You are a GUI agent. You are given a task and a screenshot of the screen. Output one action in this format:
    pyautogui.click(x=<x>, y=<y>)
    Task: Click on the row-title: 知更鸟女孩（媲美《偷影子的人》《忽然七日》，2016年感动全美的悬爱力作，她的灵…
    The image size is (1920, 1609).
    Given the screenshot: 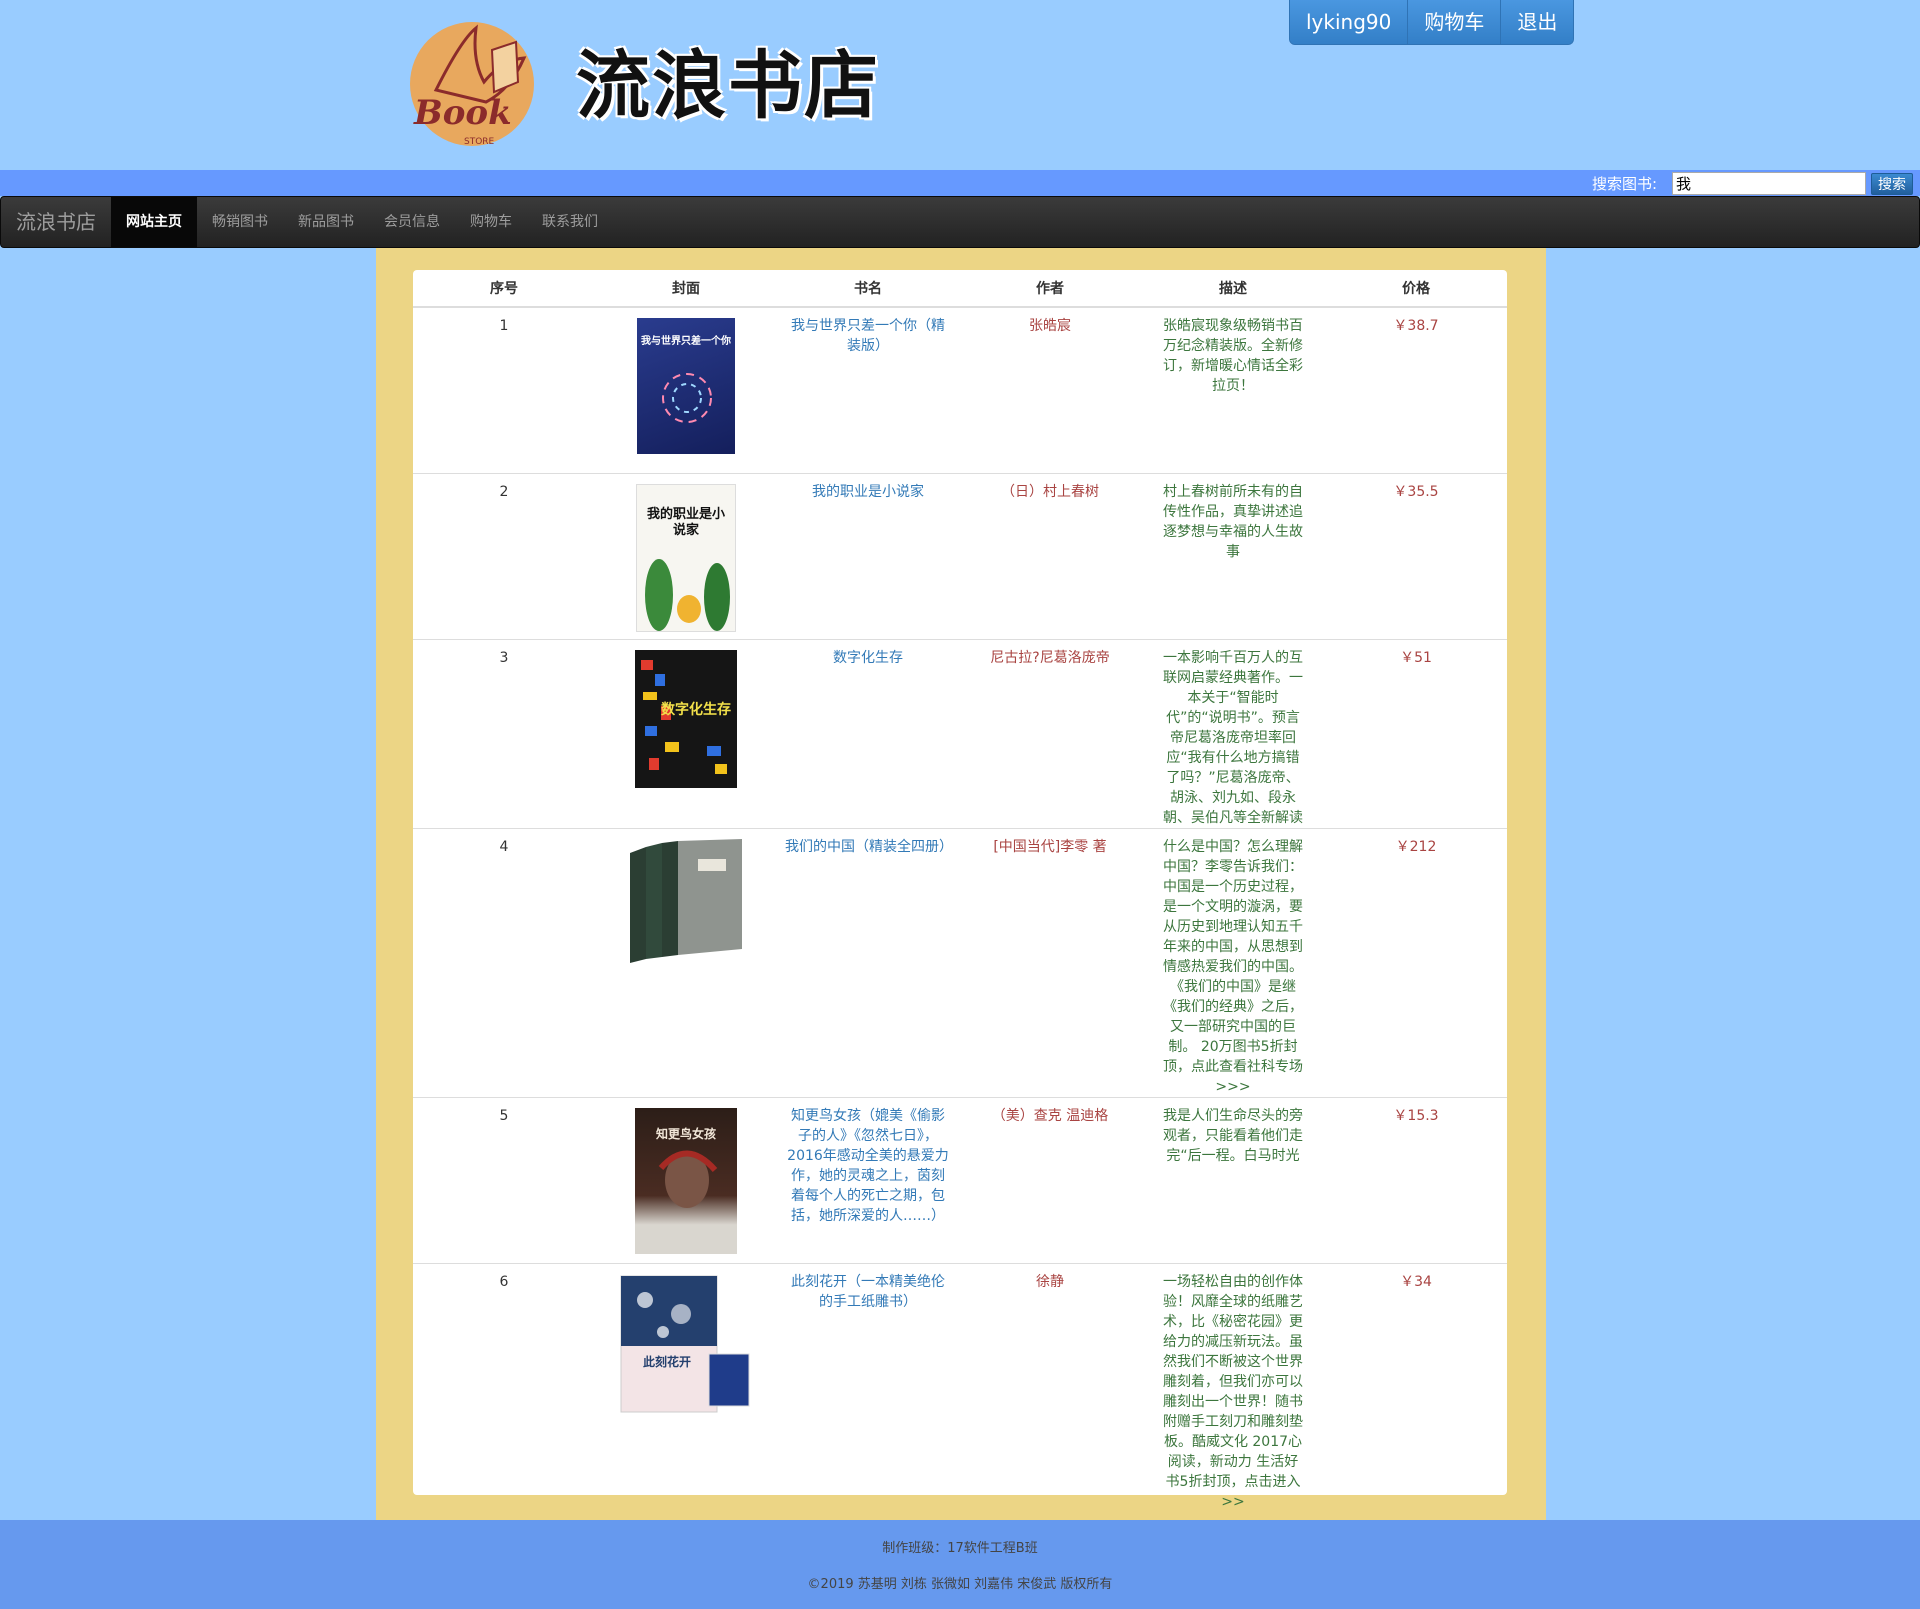 What is the action you would take?
    pyautogui.click(x=868, y=1179)
    